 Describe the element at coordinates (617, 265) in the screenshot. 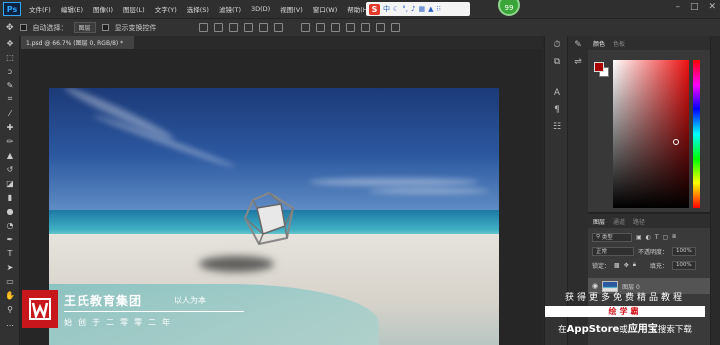

I see `lock-pixels-icon: ▩` at that location.